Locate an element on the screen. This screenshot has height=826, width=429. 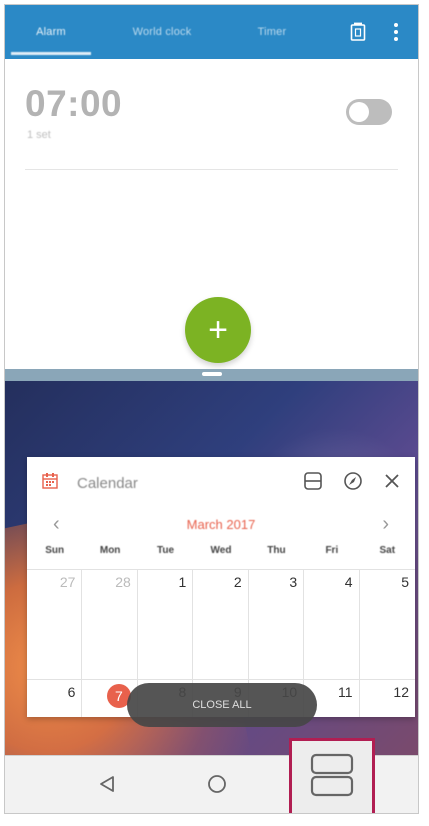
tab-timer-label: Timer is located at coordinates (272, 32).